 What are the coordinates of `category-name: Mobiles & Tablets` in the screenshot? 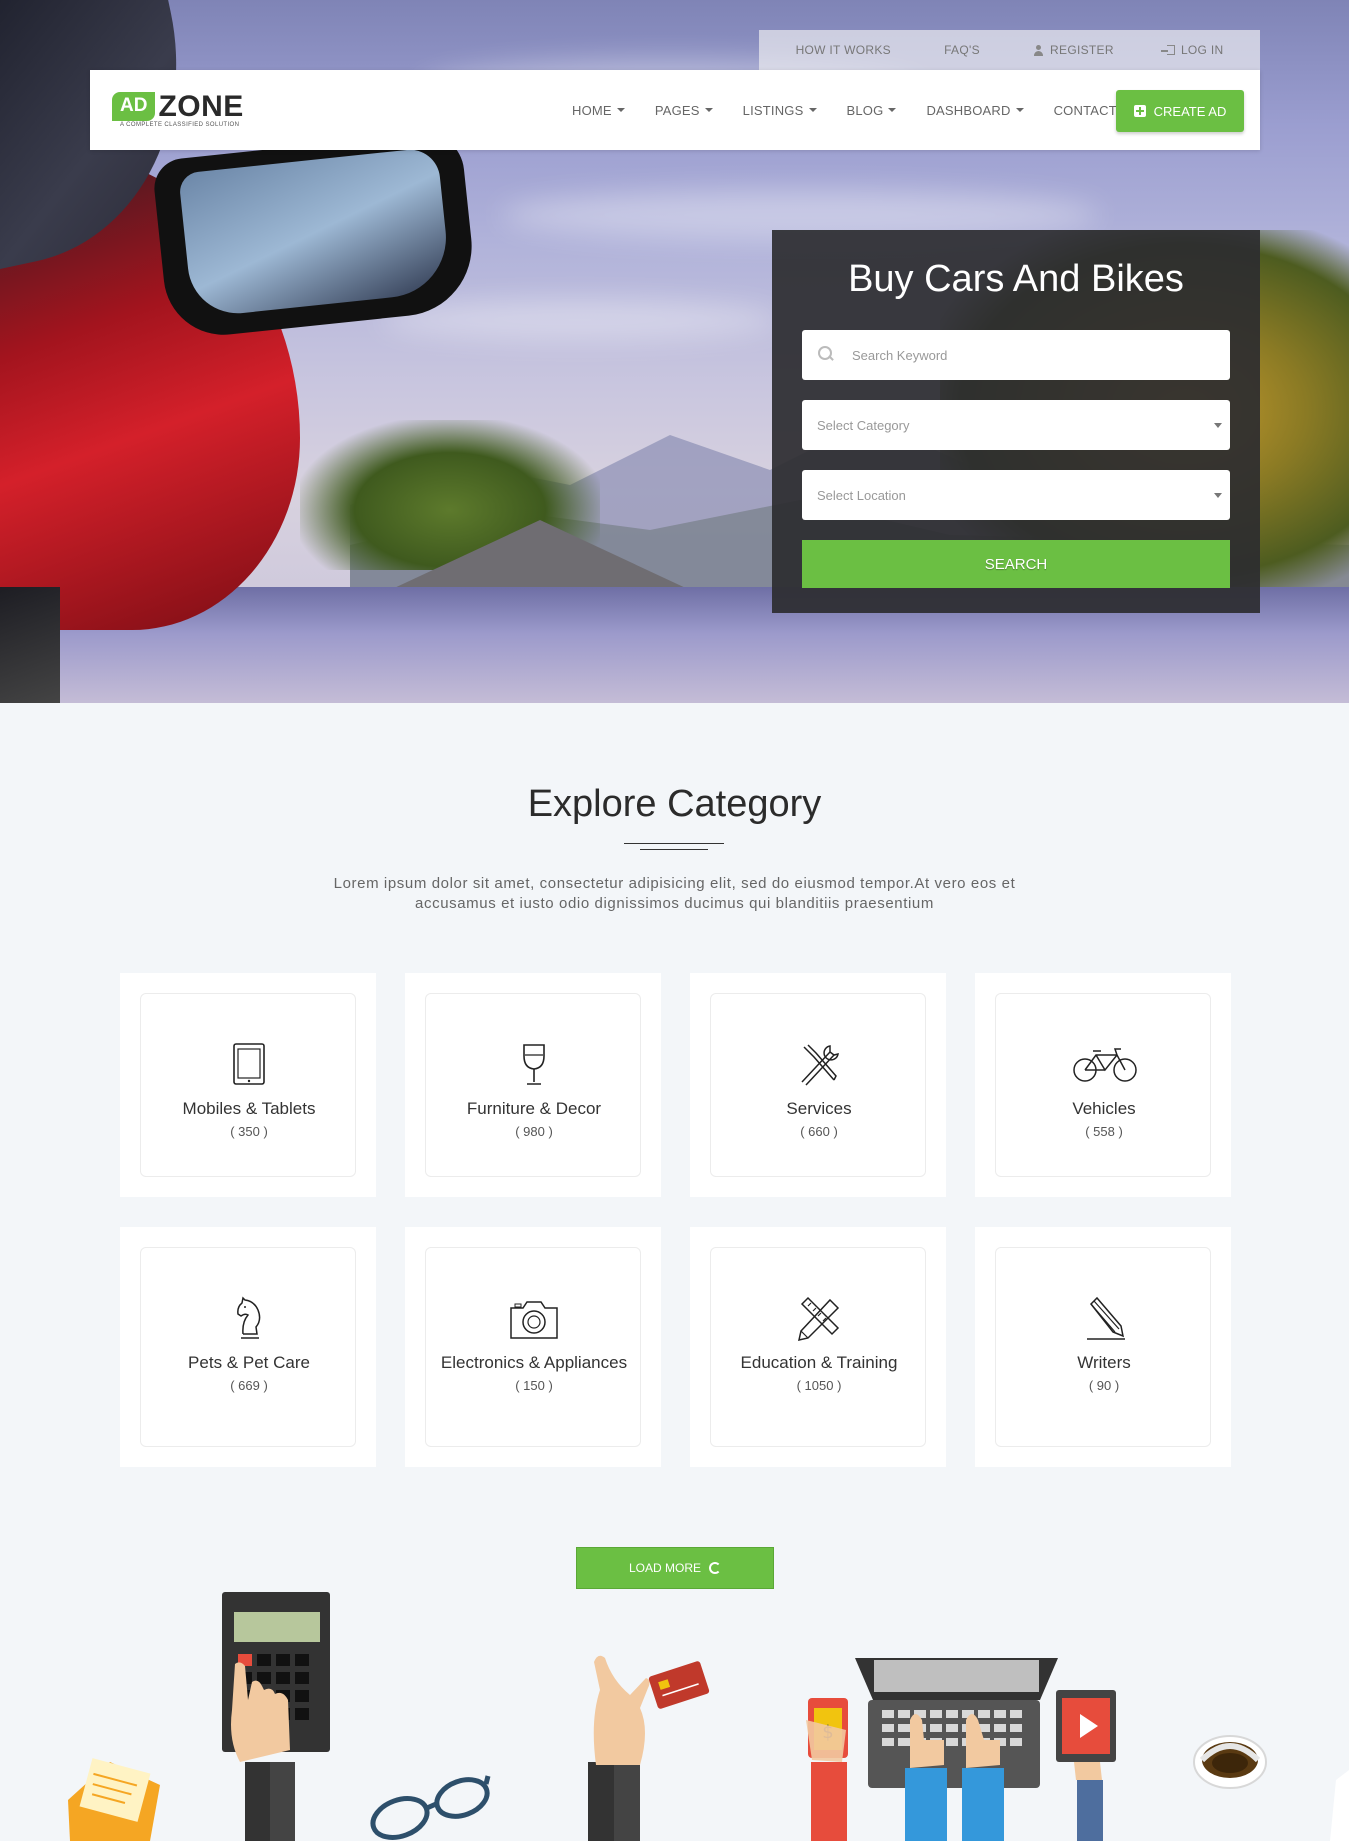 It's located at (249, 1108).